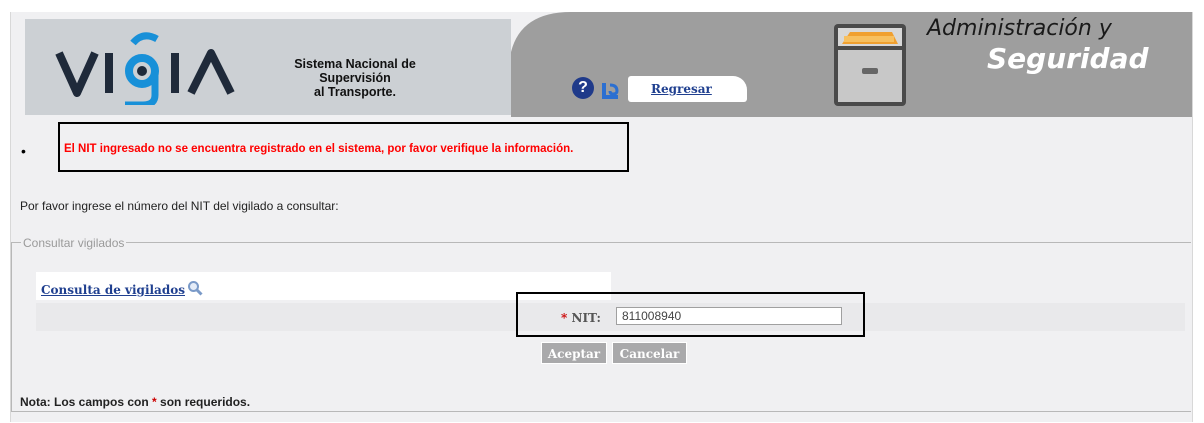  I want to click on cabinet-icon, so click(870, 65).